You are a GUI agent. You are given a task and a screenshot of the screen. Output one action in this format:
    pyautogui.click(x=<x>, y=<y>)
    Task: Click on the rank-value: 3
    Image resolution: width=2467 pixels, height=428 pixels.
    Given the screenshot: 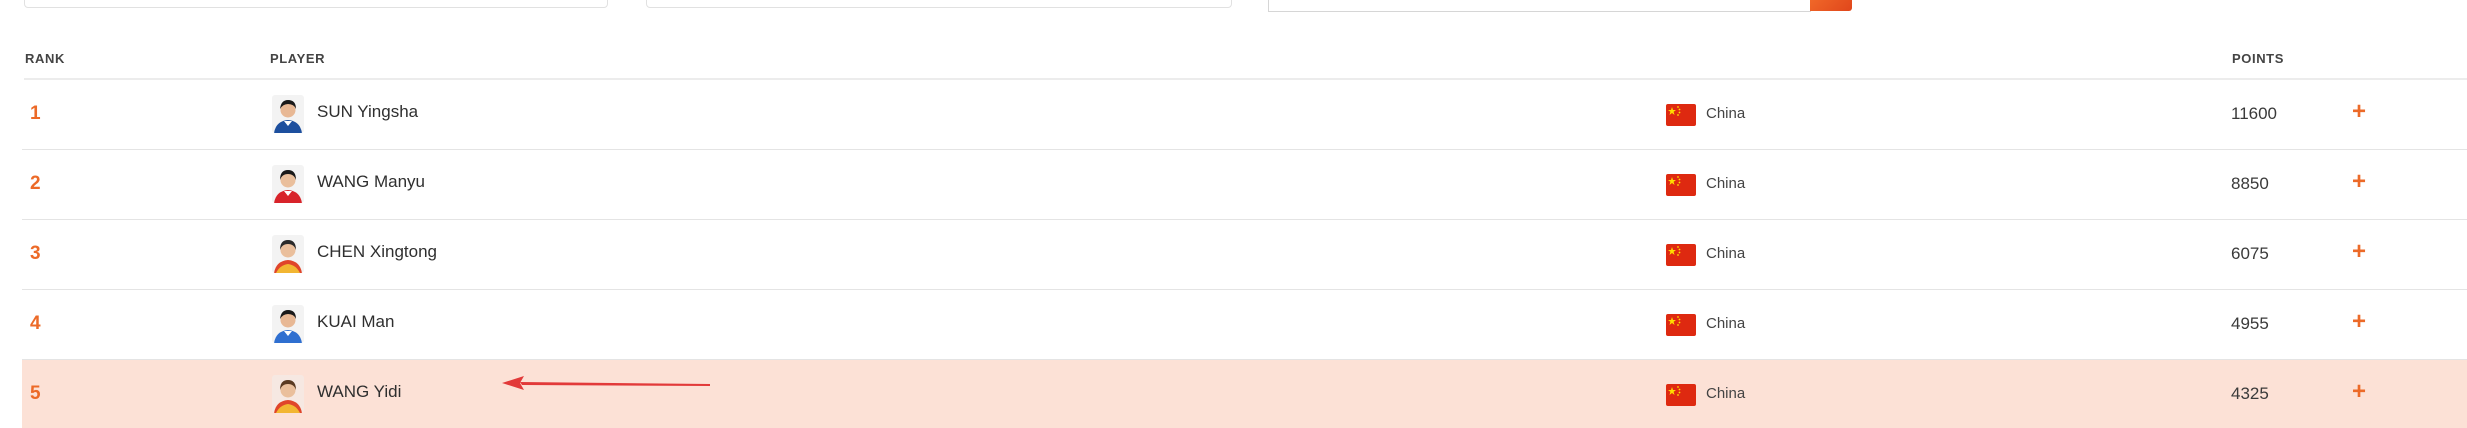 What is the action you would take?
    pyautogui.click(x=35, y=253)
    